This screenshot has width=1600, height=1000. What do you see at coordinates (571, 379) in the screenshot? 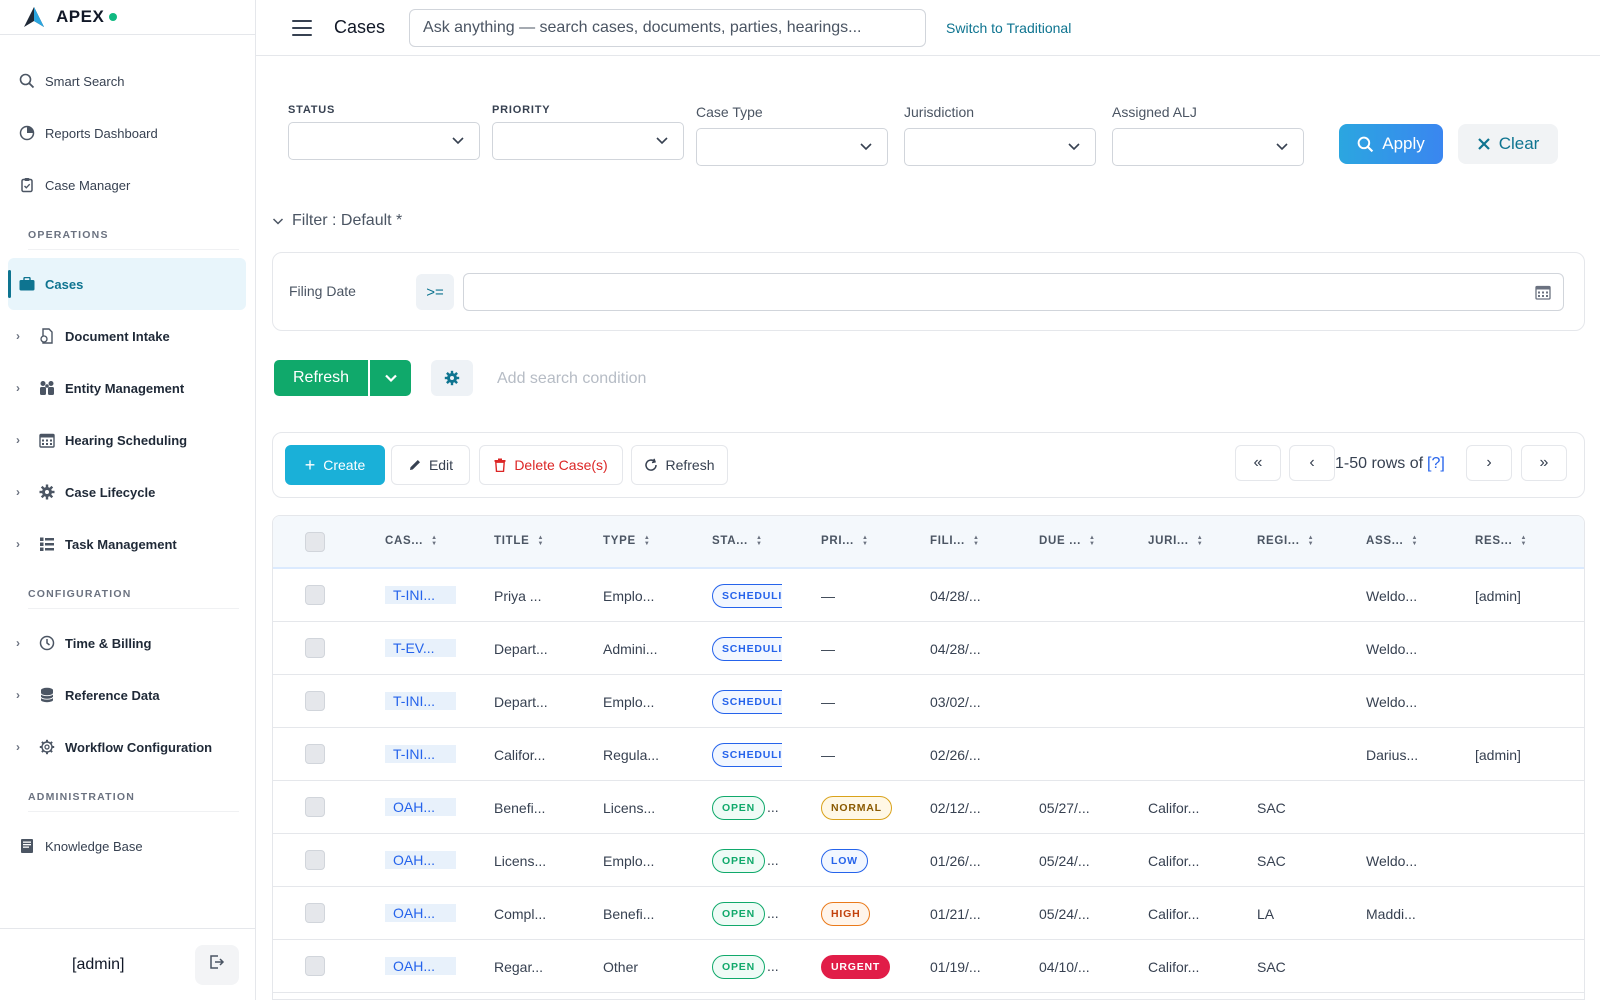
I see `add-search-condition-input: Add search condition` at bounding box center [571, 379].